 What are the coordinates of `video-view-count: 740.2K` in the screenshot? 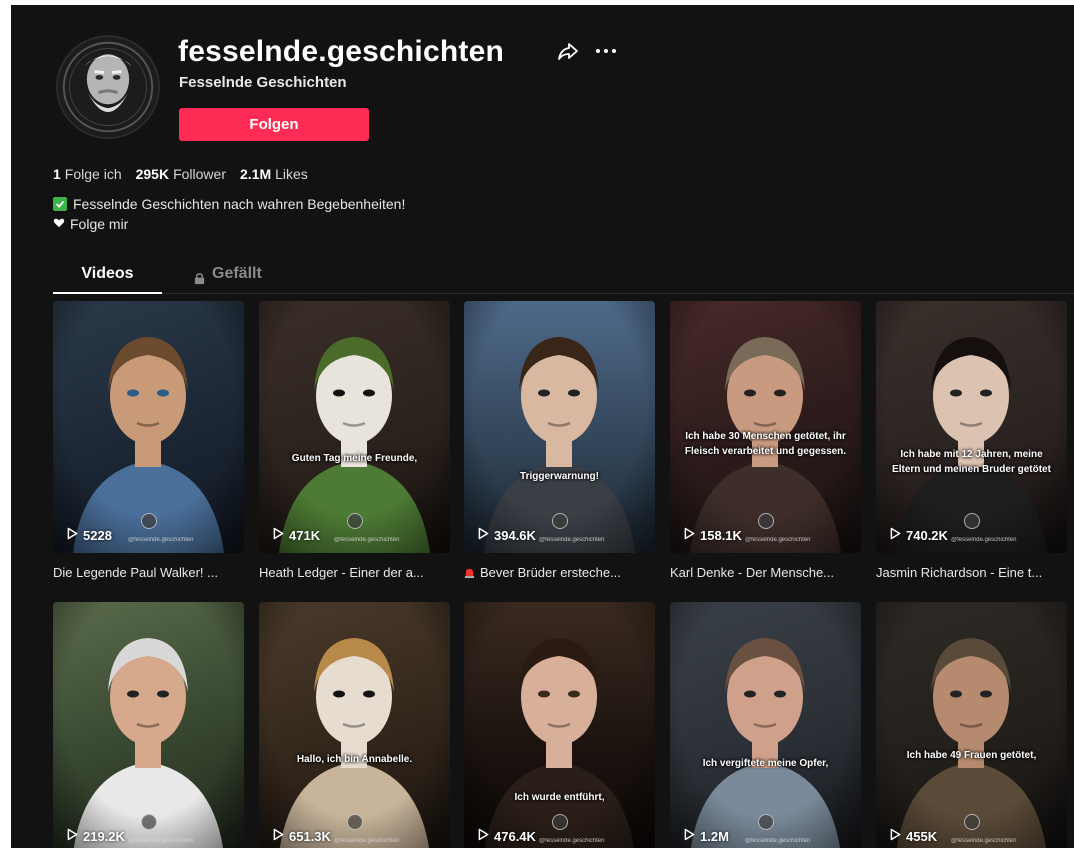 It's located at (919, 535).